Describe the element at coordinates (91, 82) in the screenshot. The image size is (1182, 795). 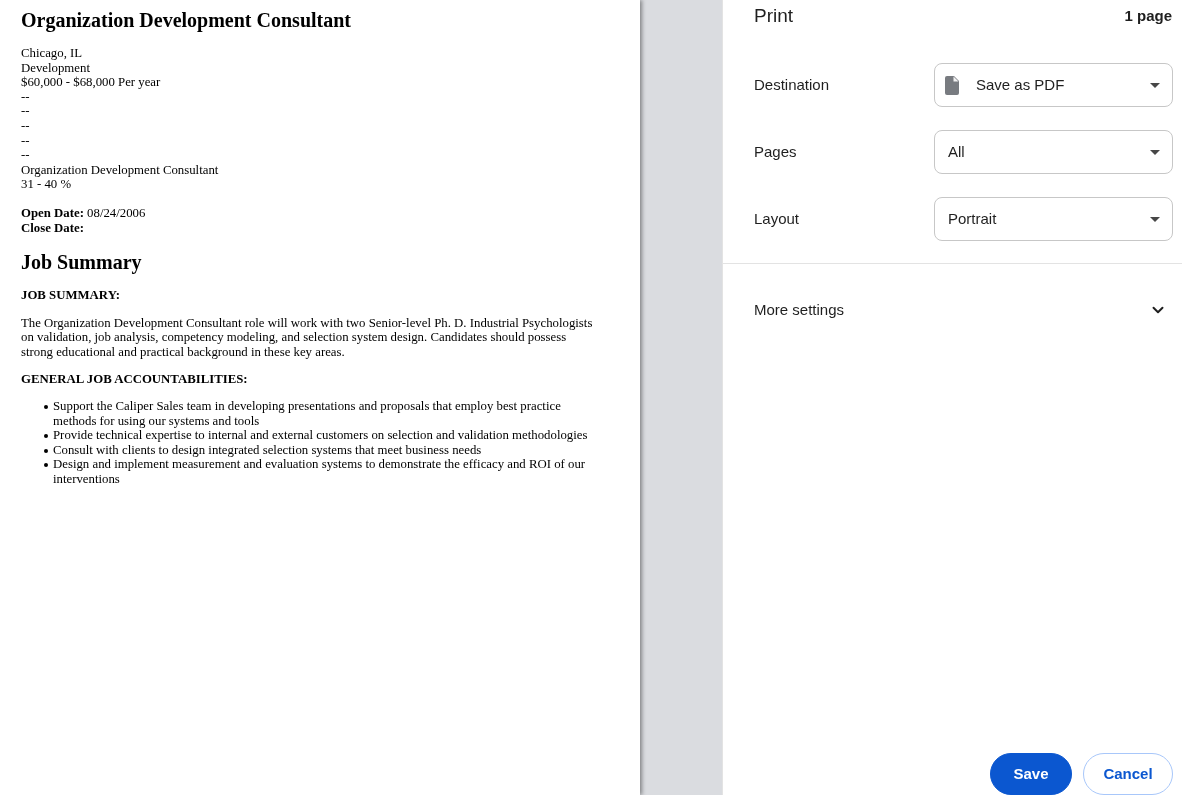
I see `detail-line: $60,000 - $68,000 Per year` at that location.